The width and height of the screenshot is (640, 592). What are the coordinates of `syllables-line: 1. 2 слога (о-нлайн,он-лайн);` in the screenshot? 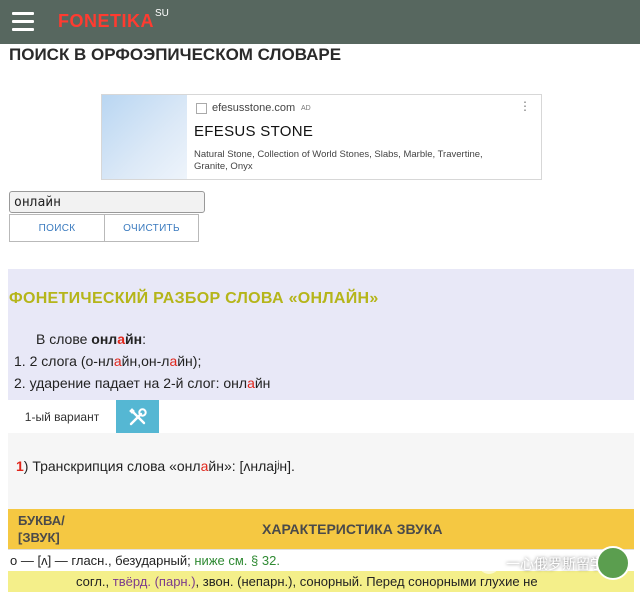 It's located at (142, 361).